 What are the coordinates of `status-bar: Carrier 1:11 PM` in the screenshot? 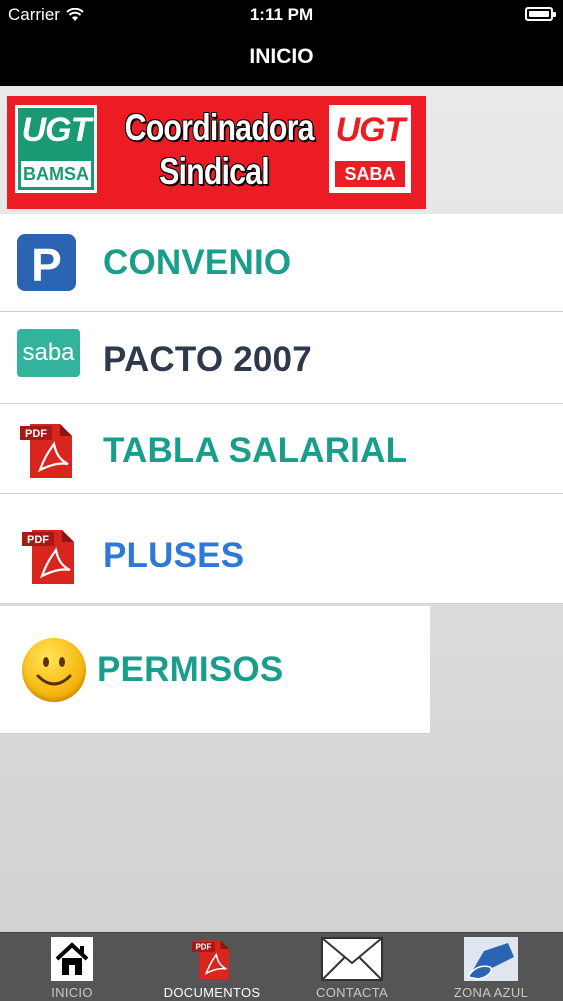 It's located at (281, 15).